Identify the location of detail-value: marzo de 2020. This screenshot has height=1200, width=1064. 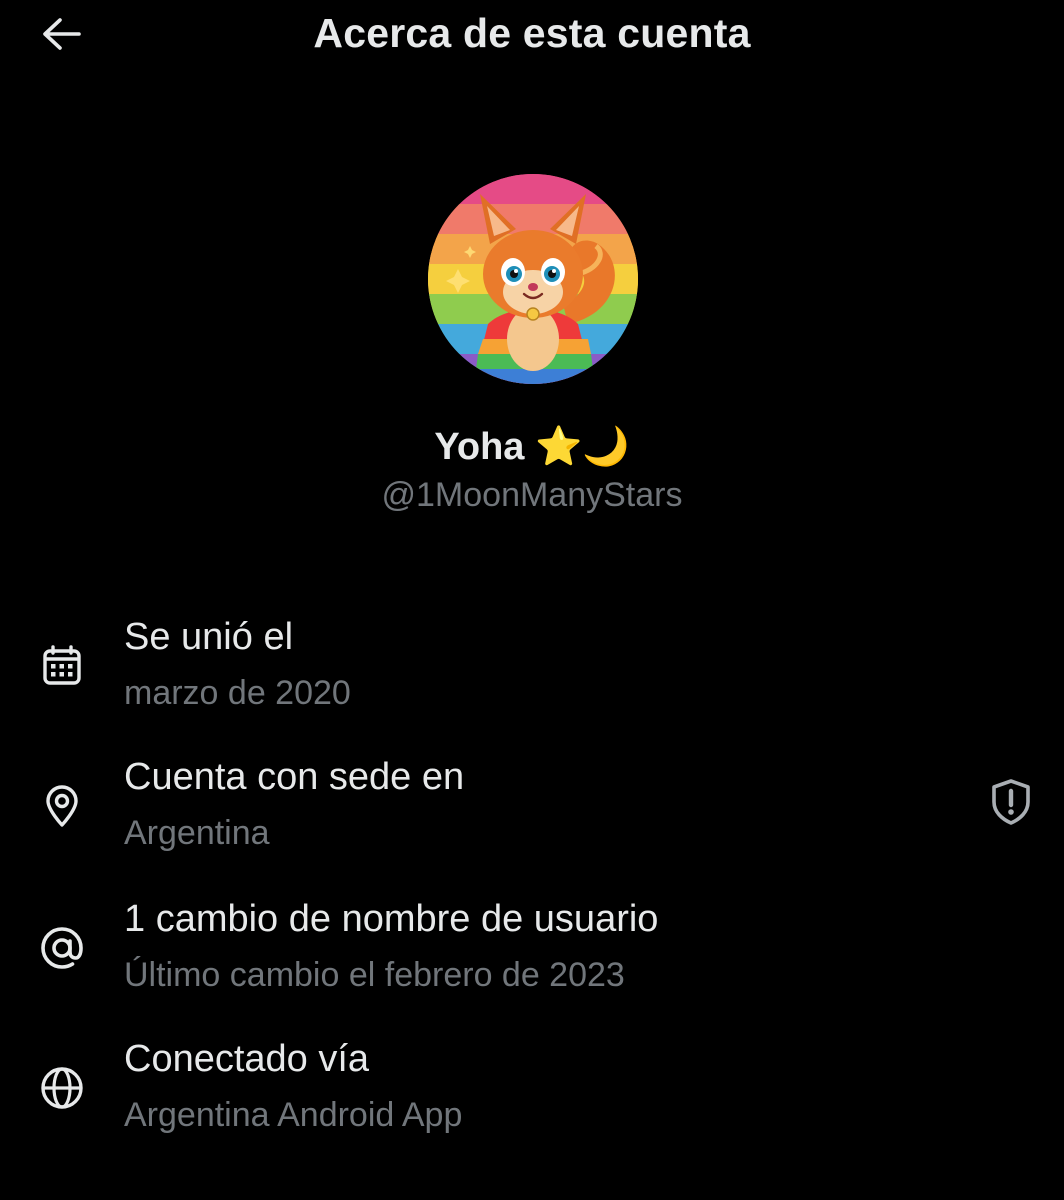
(237, 693).